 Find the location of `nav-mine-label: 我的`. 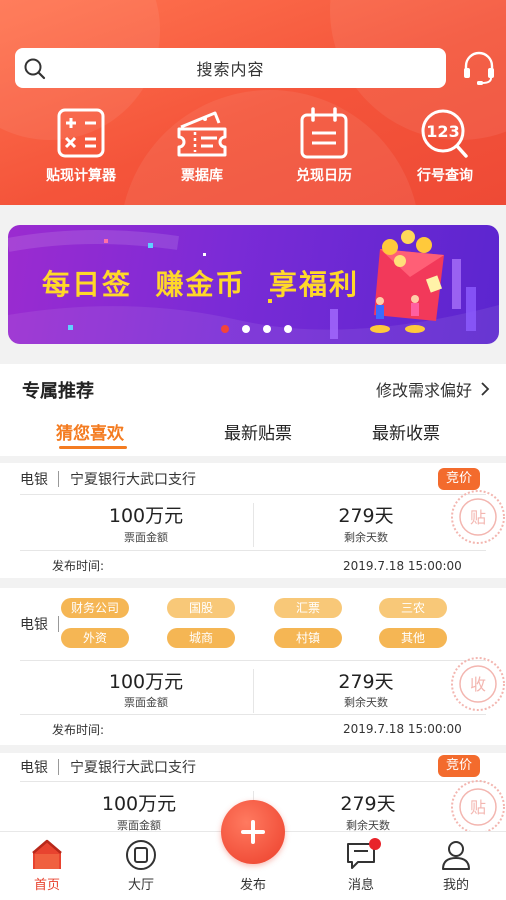

nav-mine-label: 我的 is located at coordinates (455, 885).